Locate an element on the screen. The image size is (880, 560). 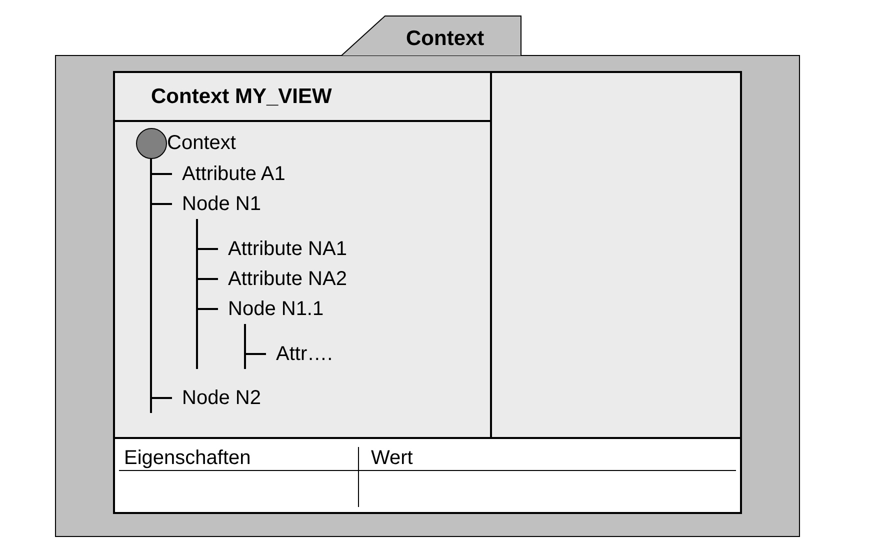
column-header: Wert is located at coordinates (392, 458).